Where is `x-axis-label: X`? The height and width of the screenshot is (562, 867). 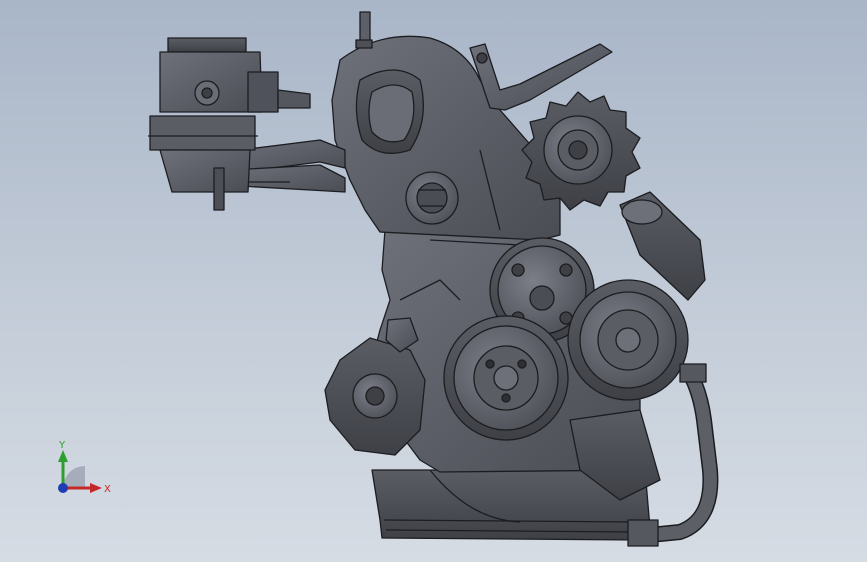 x-axis-label: X is located at coordinates (107, 489).